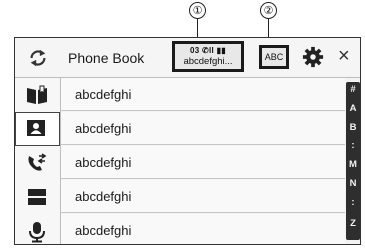 The image size is (365, 249). I want to click on sidebar-item-preset-dial, so click(37, 197).